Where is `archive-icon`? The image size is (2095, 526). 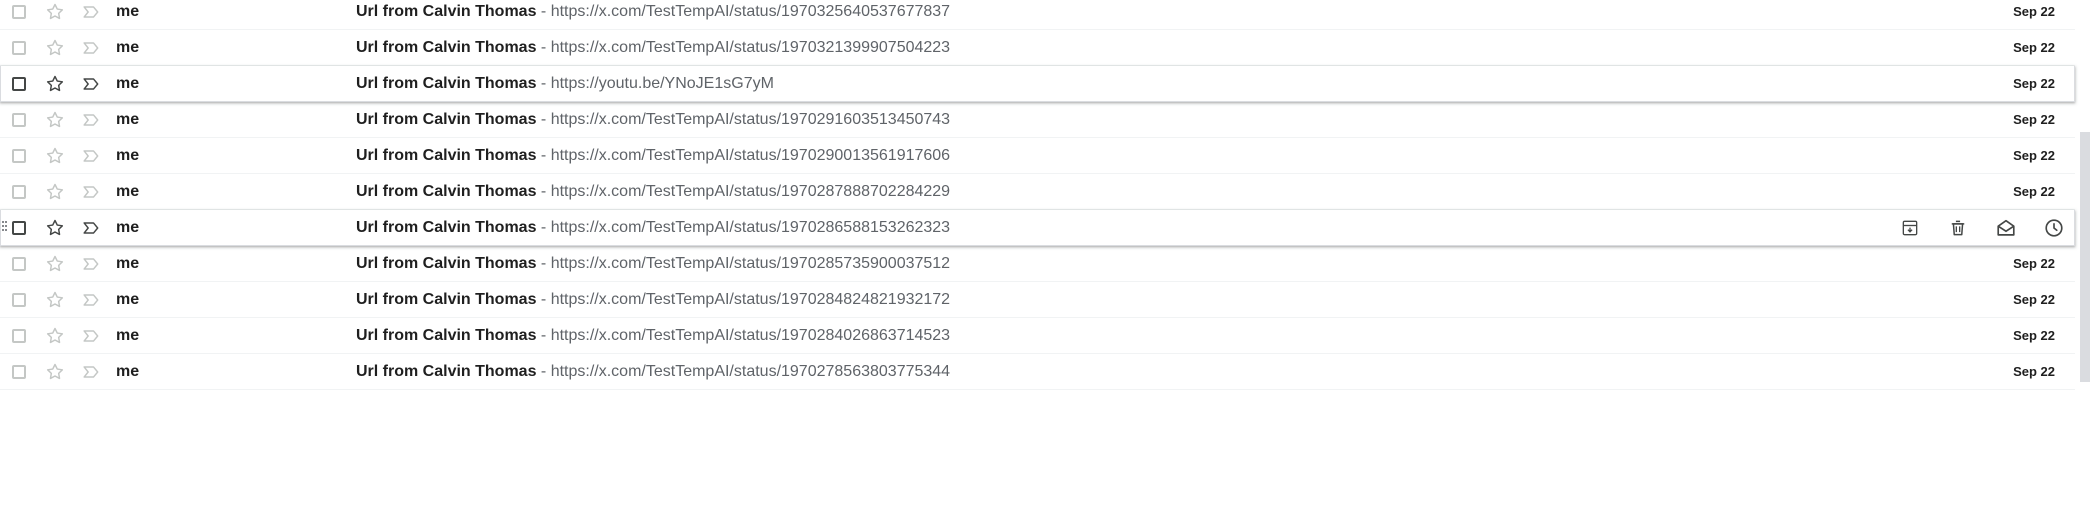
archive-icon is located at coordinates (1910, 228).